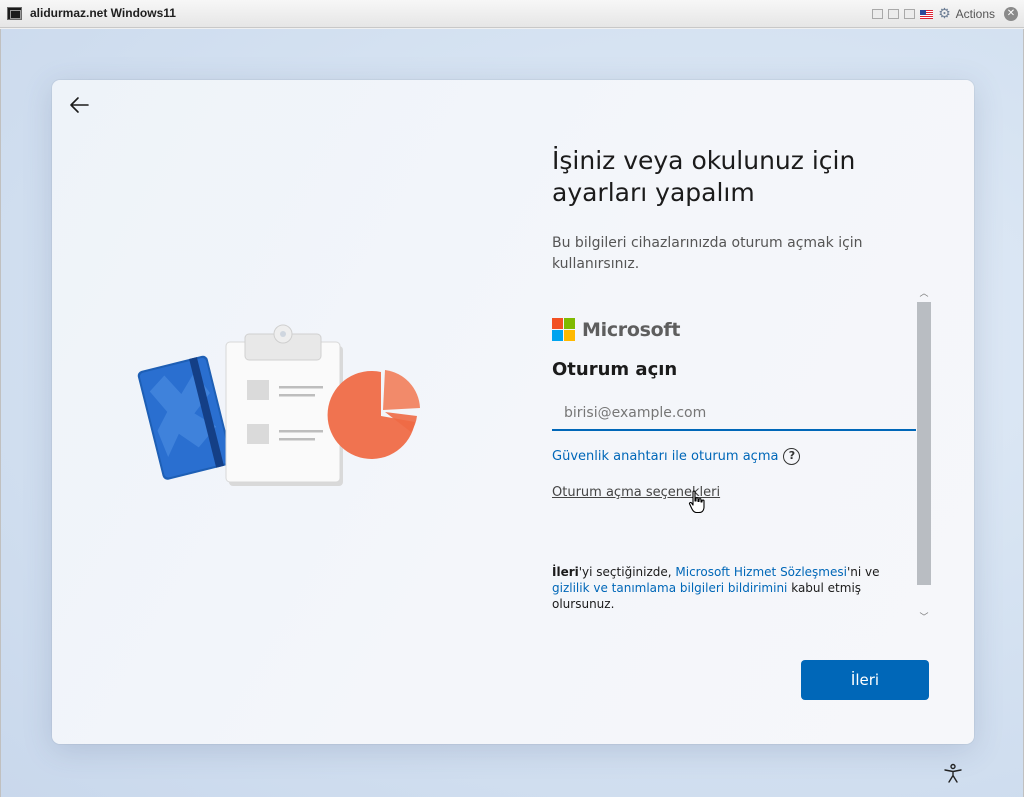 This screenshot has width=1024, height=797. I want to click on chevron-up-icon: ︿, so click(924, 294).